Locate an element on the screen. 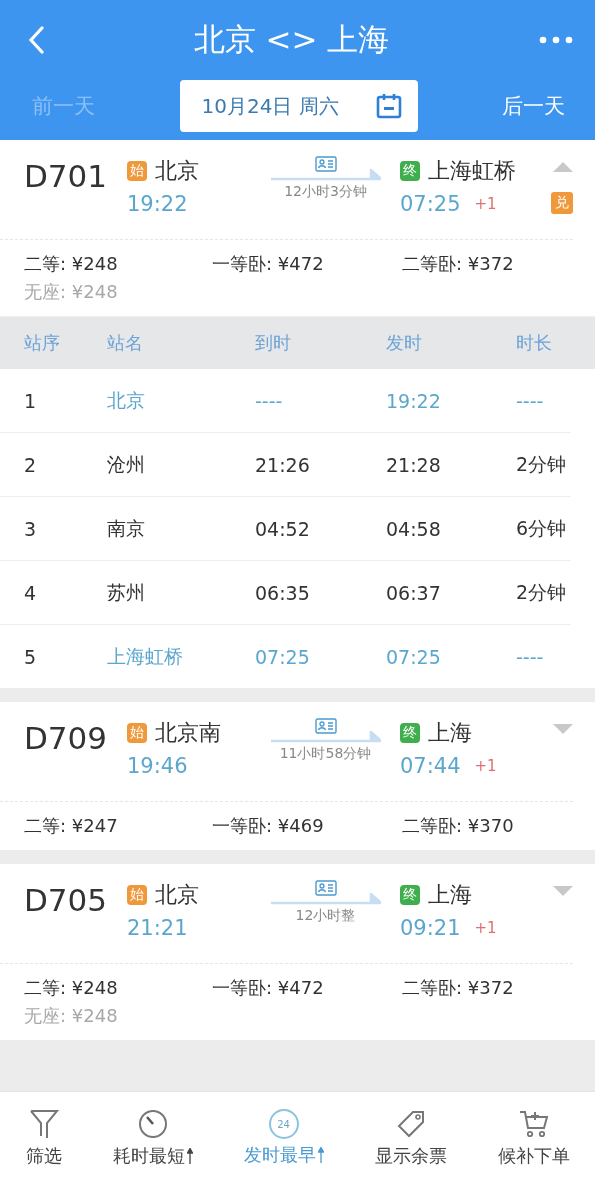 The image size is (595, 1184). arrival-station: 上海虹桥 is located at coordinates (472, 171).